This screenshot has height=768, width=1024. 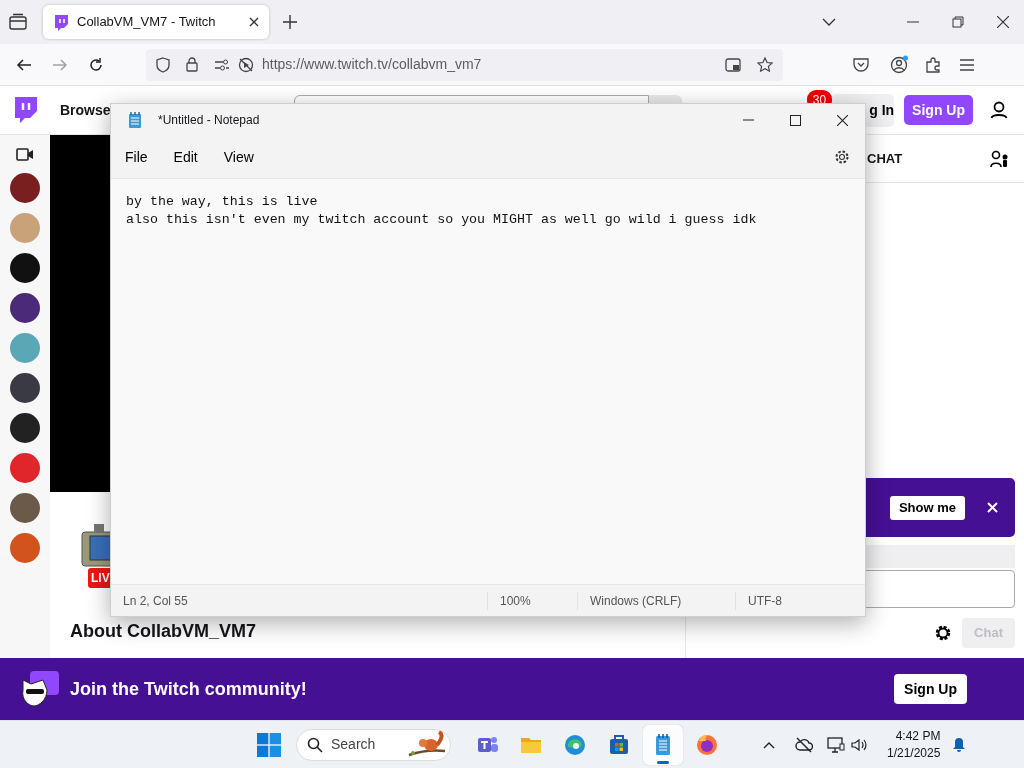 What do you see at coordinates (836, 744) in the screenshot?
I see `network-icon` at bounding box center [836, 744].